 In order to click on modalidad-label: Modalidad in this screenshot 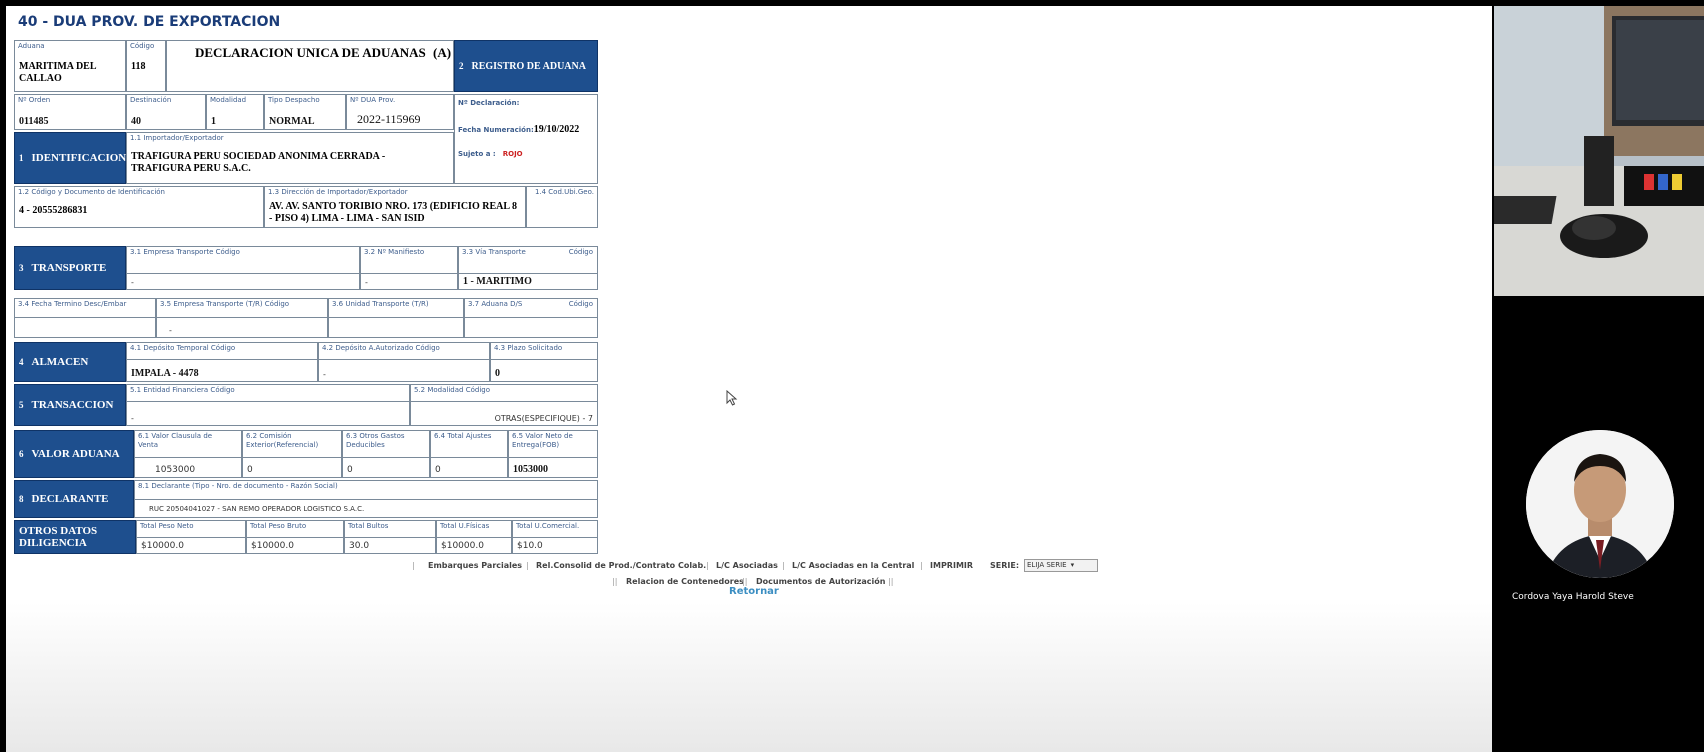, I will do `click(228, 100)`.